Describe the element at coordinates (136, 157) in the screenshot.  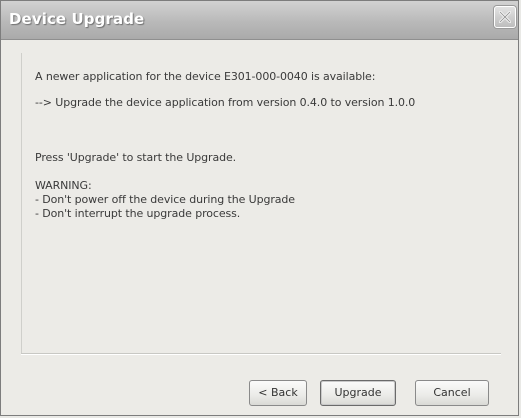
I see `instruction-text: Press 'Upgrade' to start the Upgrade.` at that location.